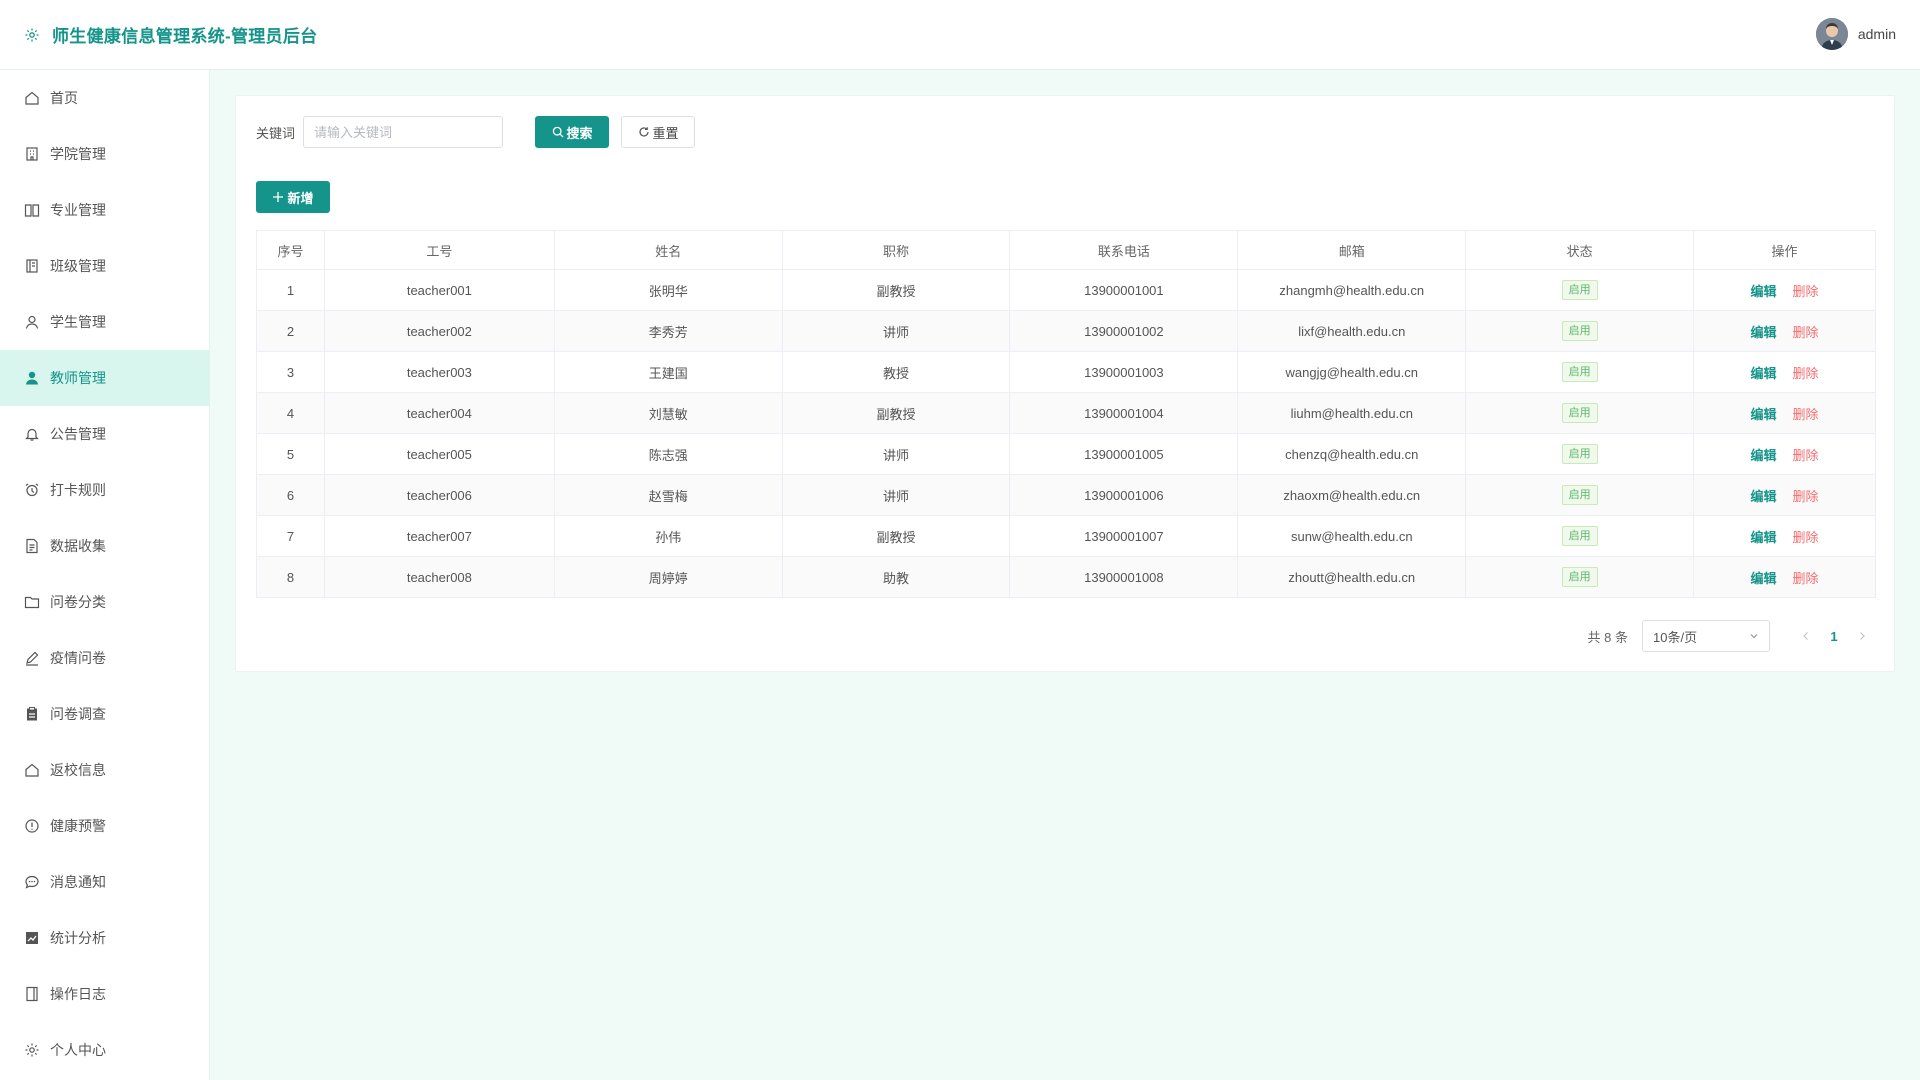  I want to click on cell-name: 张明华, so click(668, 290).